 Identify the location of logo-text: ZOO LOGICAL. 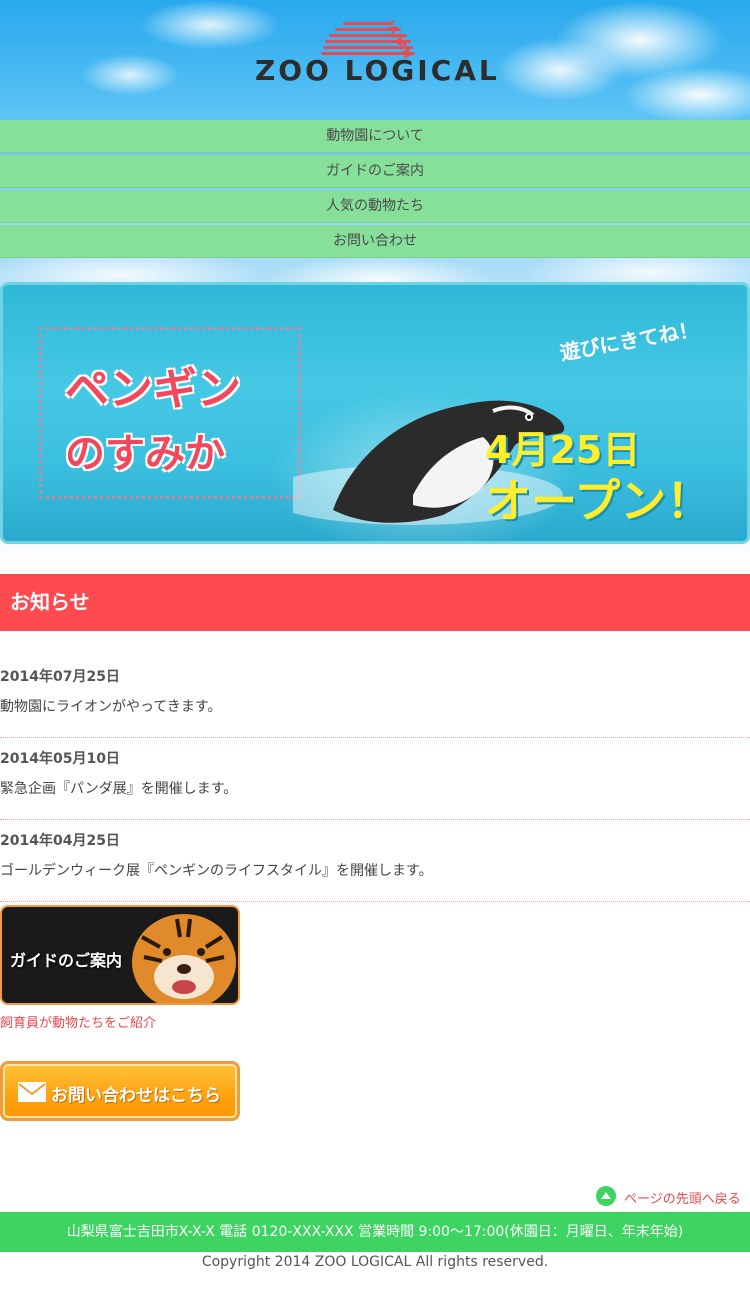
(377, 70).